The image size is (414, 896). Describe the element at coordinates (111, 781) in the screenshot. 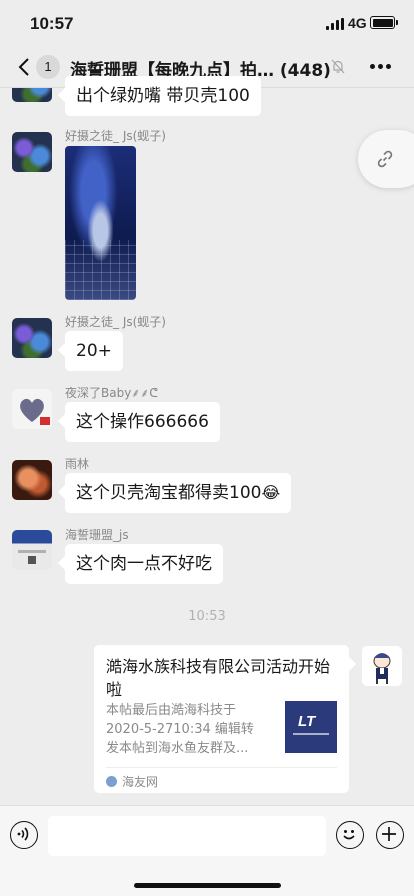

I see `source-icon` at that location.